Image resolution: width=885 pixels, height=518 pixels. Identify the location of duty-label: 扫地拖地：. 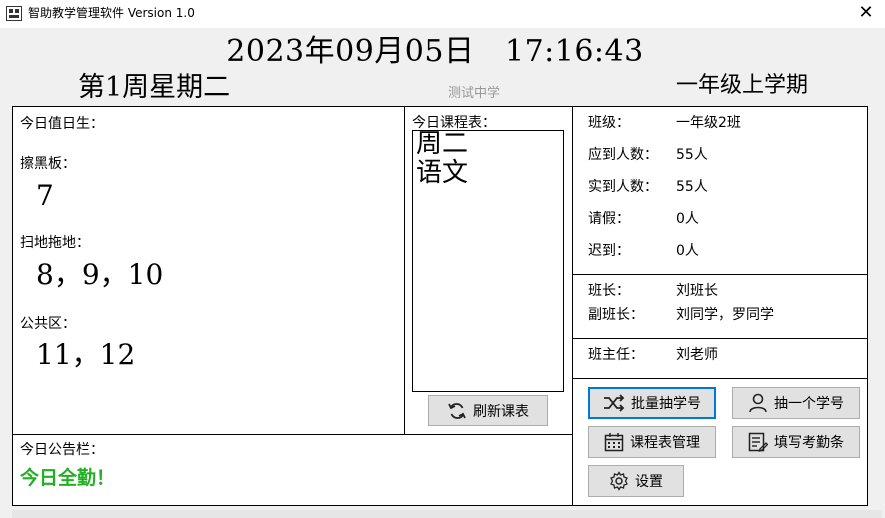
(55, 243).